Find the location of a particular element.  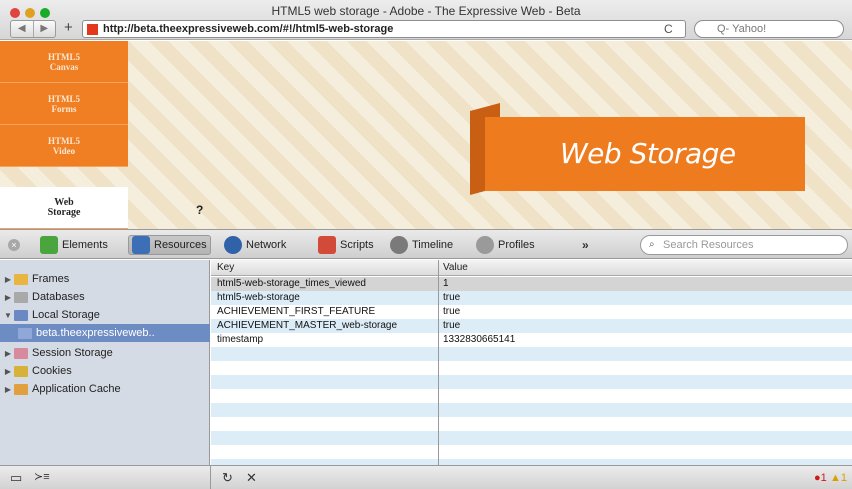

sidebar-item-application-cache: ▶ Application Cache is located at coordinates (105, 389).